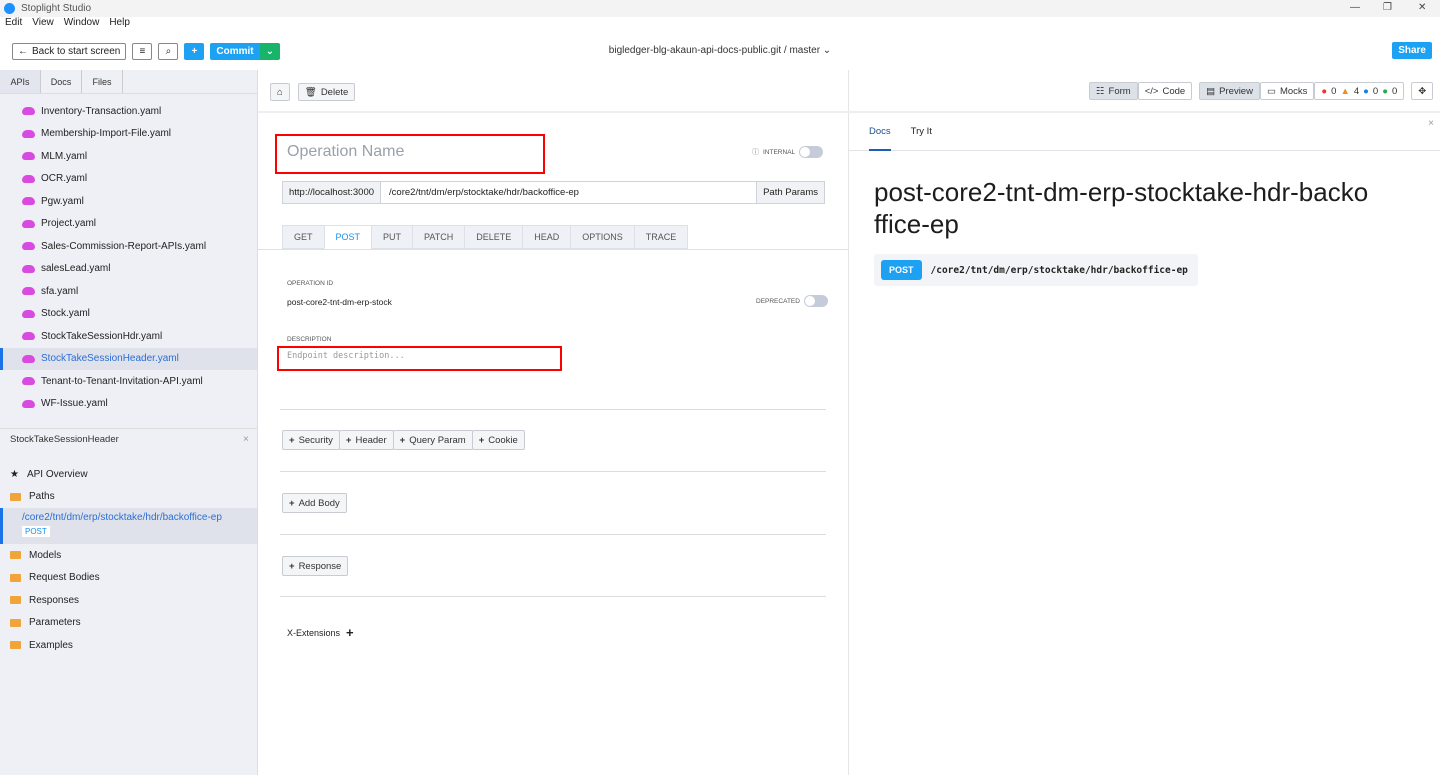  I want to click on close-tree-icon: ×, so click(246, 439).